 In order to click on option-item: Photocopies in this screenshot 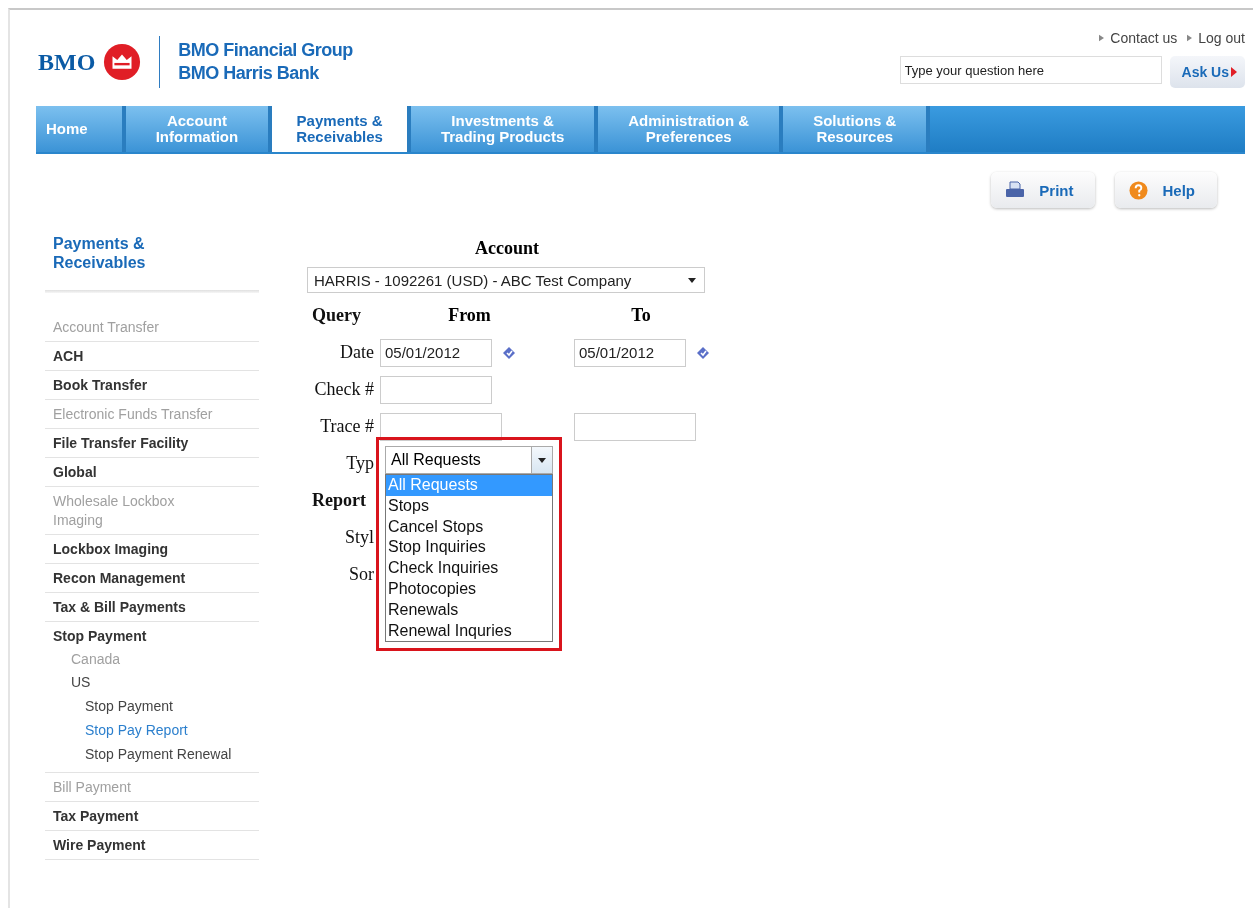, I will do `click(469, 589)`.